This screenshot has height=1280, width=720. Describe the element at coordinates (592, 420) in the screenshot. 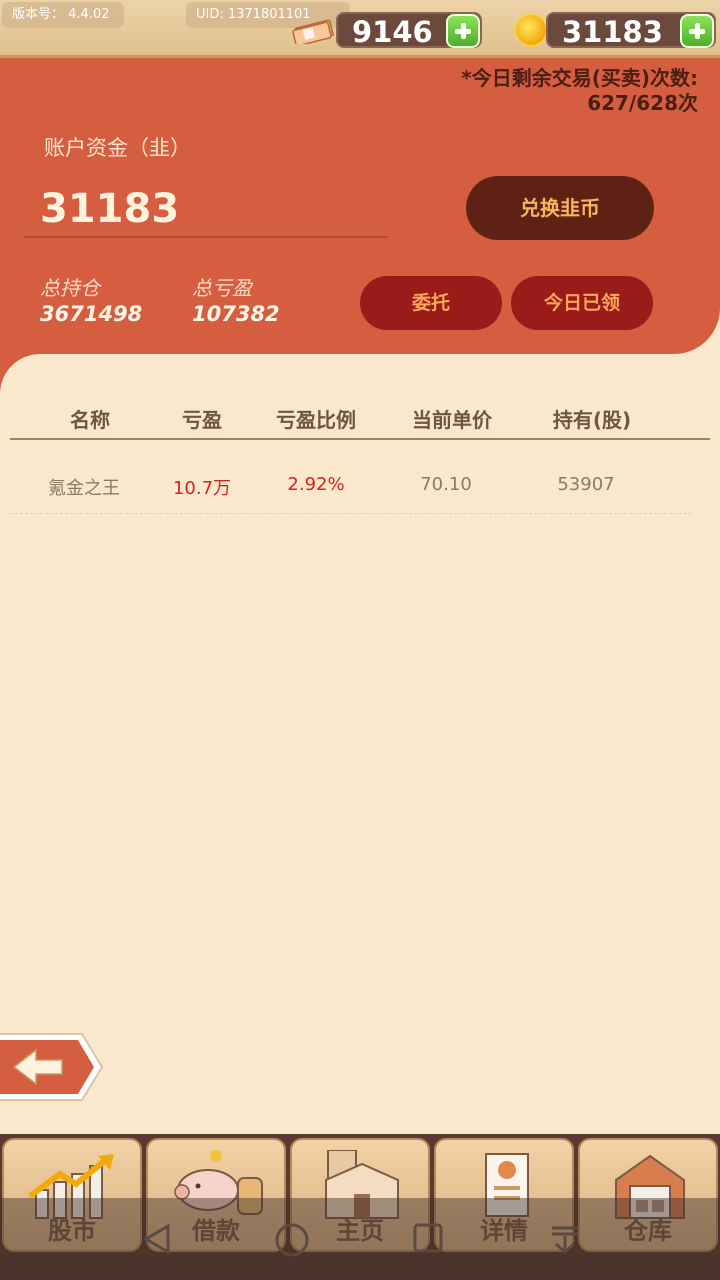

I see `column-header-held: 持有(股)` at that location.